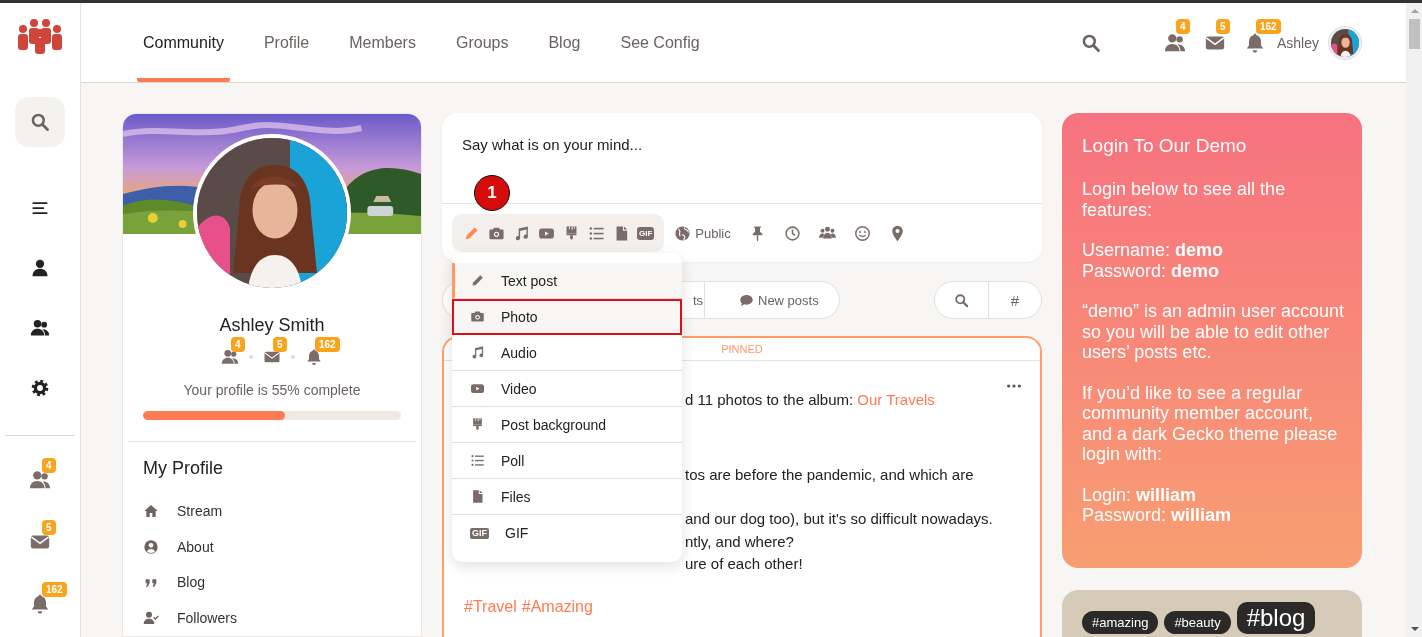 This screenshot has width=1422, height=637. I want to click on post-text: d 11 photos to the album: Our Travels, so click(810, 400).